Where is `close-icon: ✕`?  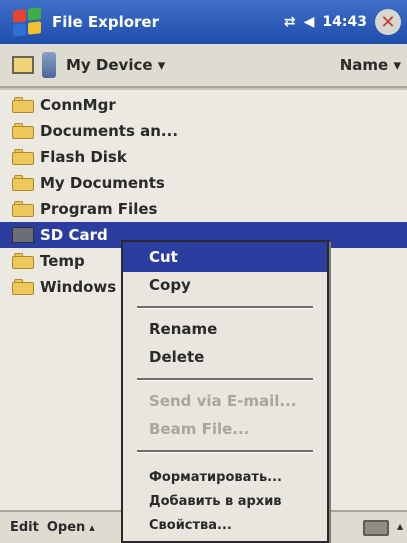 close-icon: ✕ is located at coordinates (388, 22).